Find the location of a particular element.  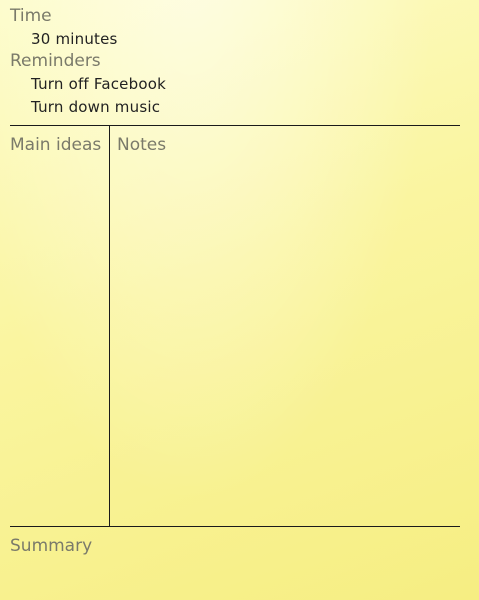

notes-heading: Notes is located at coordinates (142, 145).